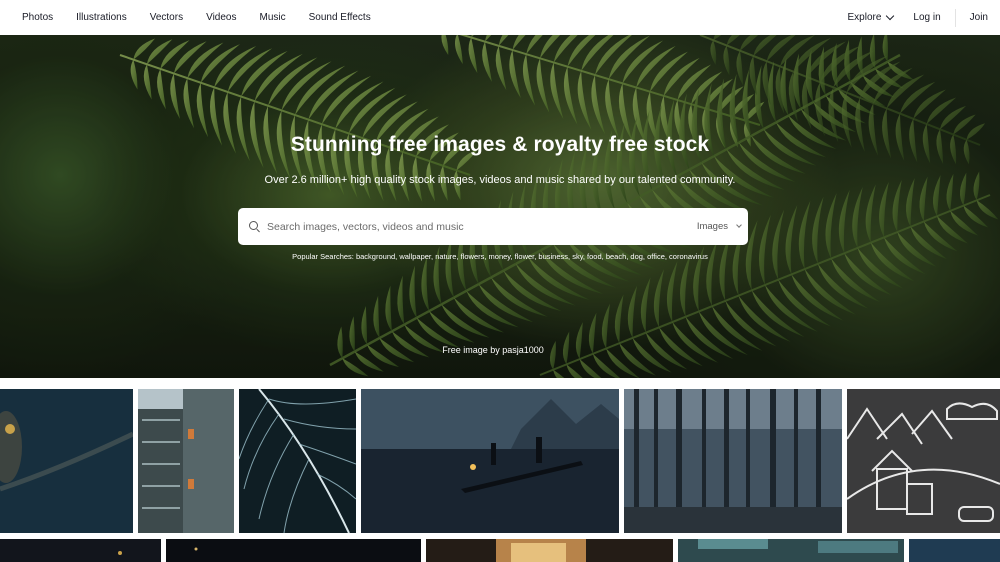 The image size is (1000, 562). I want to click on gallery-image-market, so click(549, 550).